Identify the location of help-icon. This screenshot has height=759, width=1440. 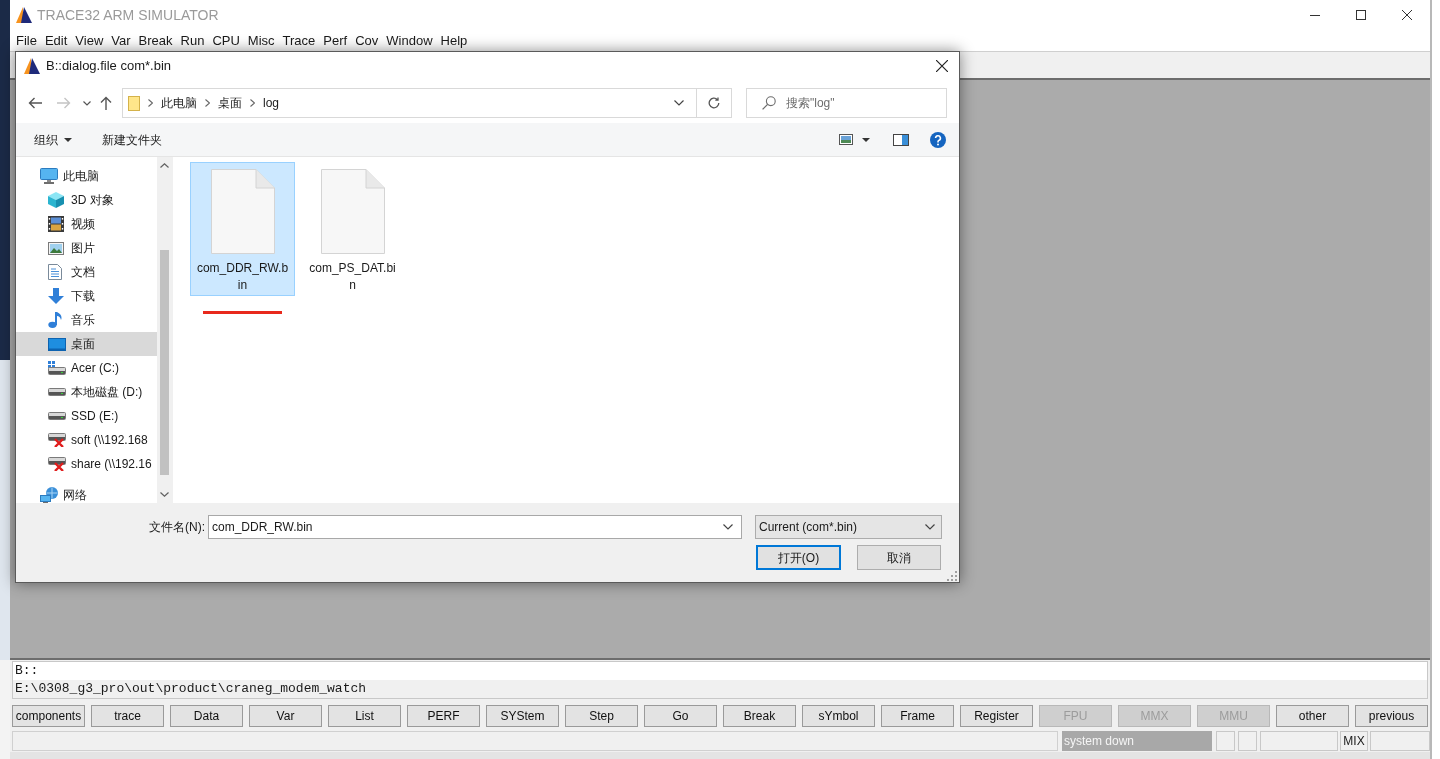
(938, 139).